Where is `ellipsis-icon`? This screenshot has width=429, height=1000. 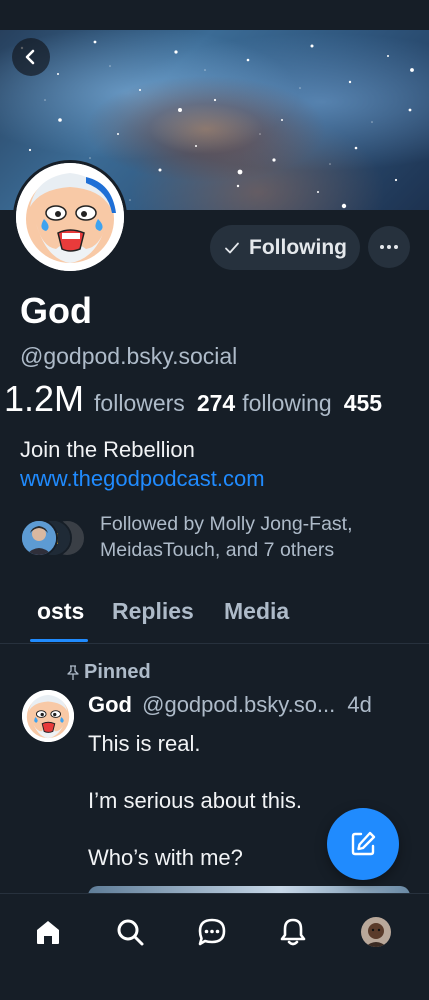
ellipsis-icon is located at coordinates (389, 247).